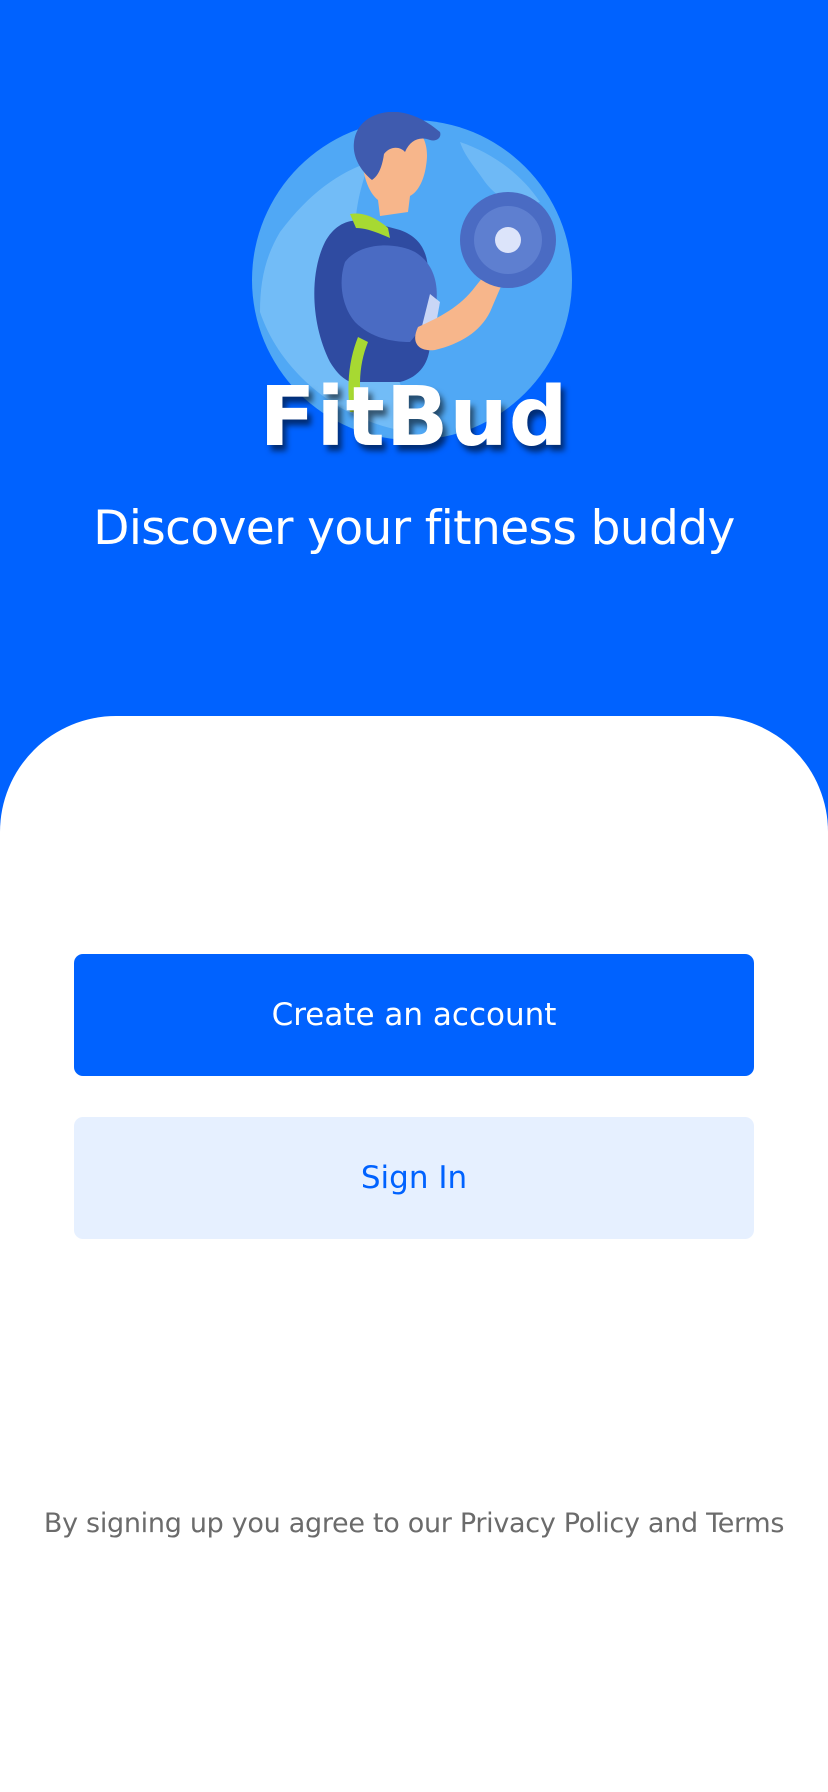  What do you see at coordinates (414, 528) in the screenshot?
I see `tagline: Discover your fitness buddy` at bounding box center [414, 528].